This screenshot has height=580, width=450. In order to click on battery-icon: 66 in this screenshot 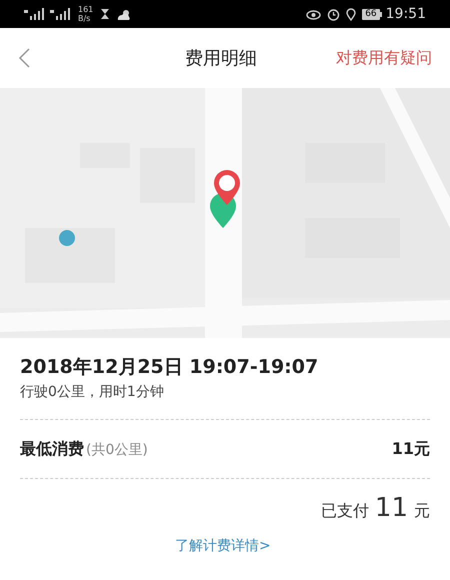, I will do `click(372, 14)`.